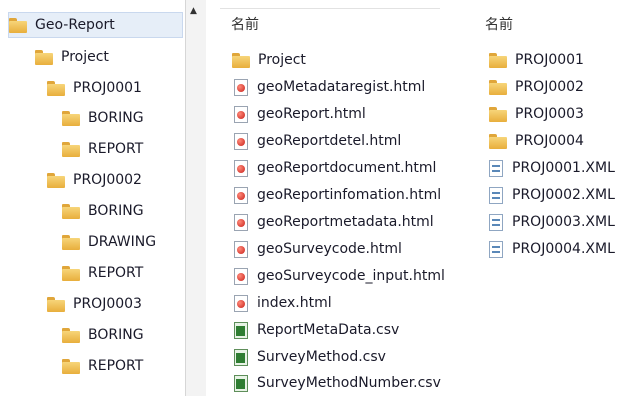  What do you see at coordinates (196, 198) in the screenshot?
I see `tree-scrollbar: ▲` at bounding box center [196, 198].